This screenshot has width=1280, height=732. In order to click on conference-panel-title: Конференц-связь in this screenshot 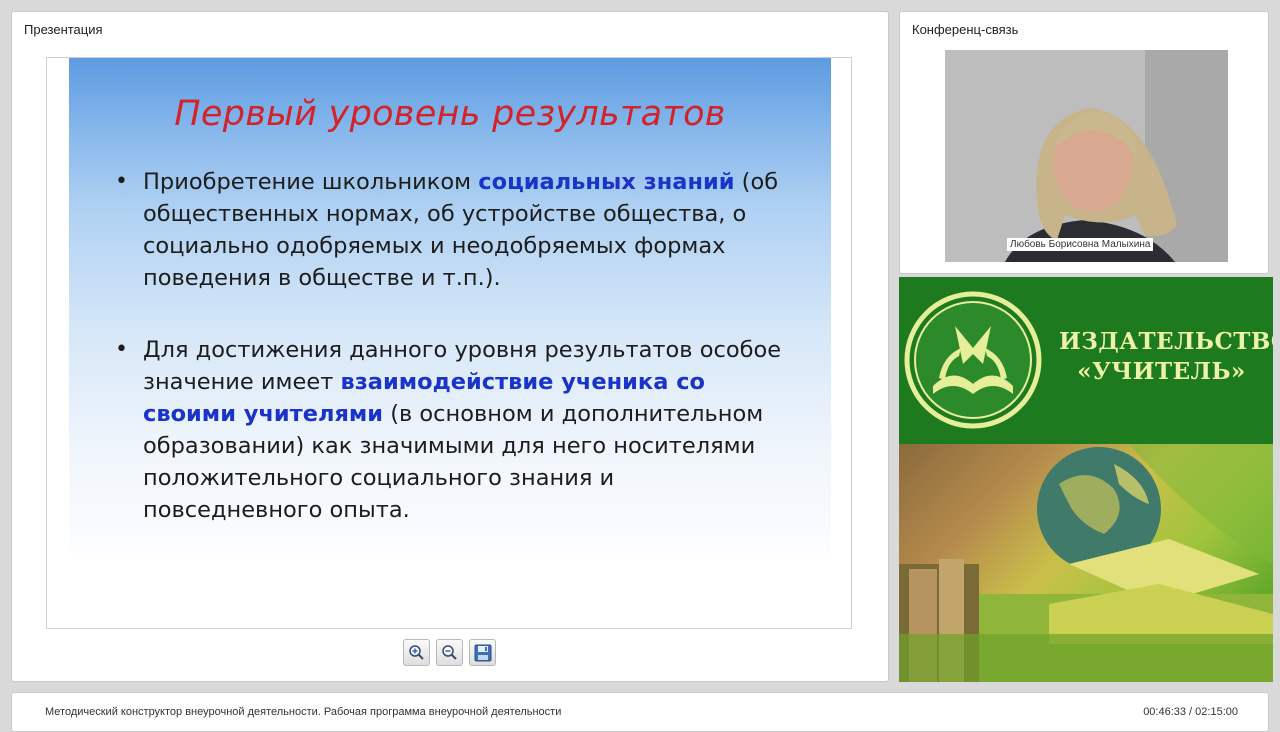, I will do `click(965, 29)`.